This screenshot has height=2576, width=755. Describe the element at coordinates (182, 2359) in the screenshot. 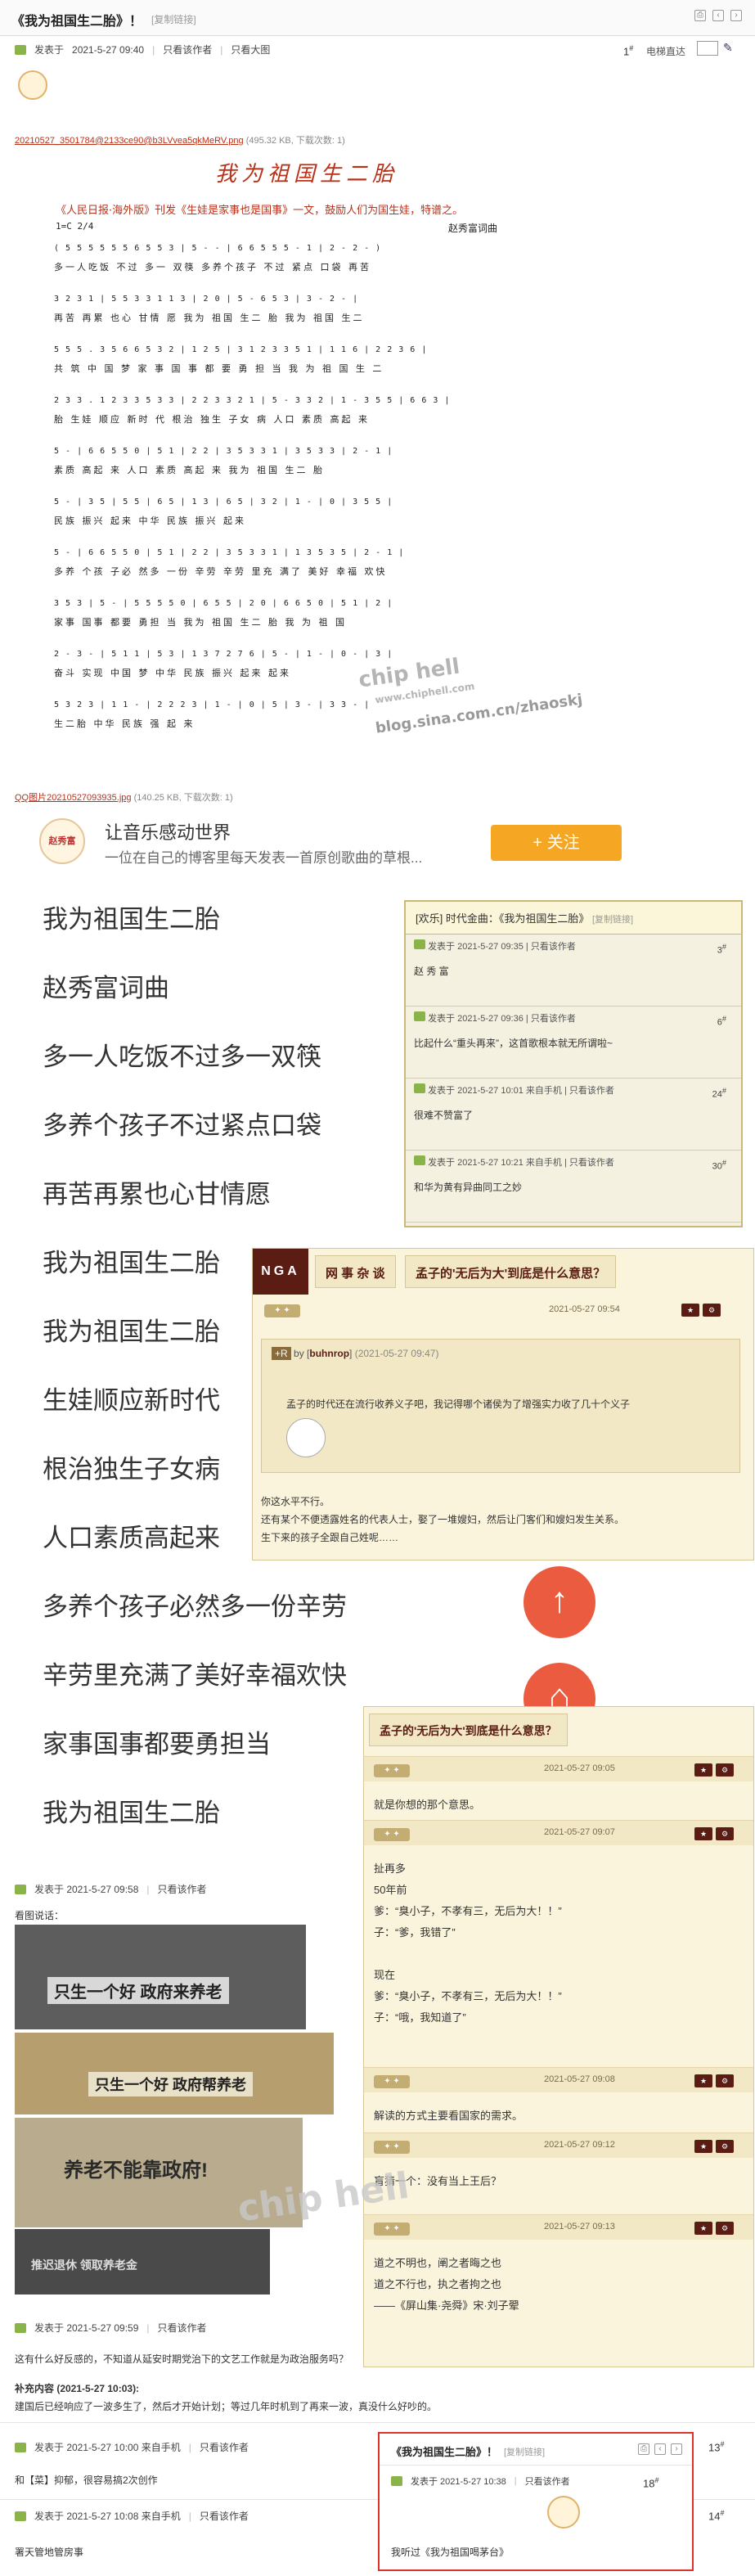

I see `post3-text: 这有什么好反感的，不知道从延安时期党治下的文艺工作就是为政治服务吗？` at that location.